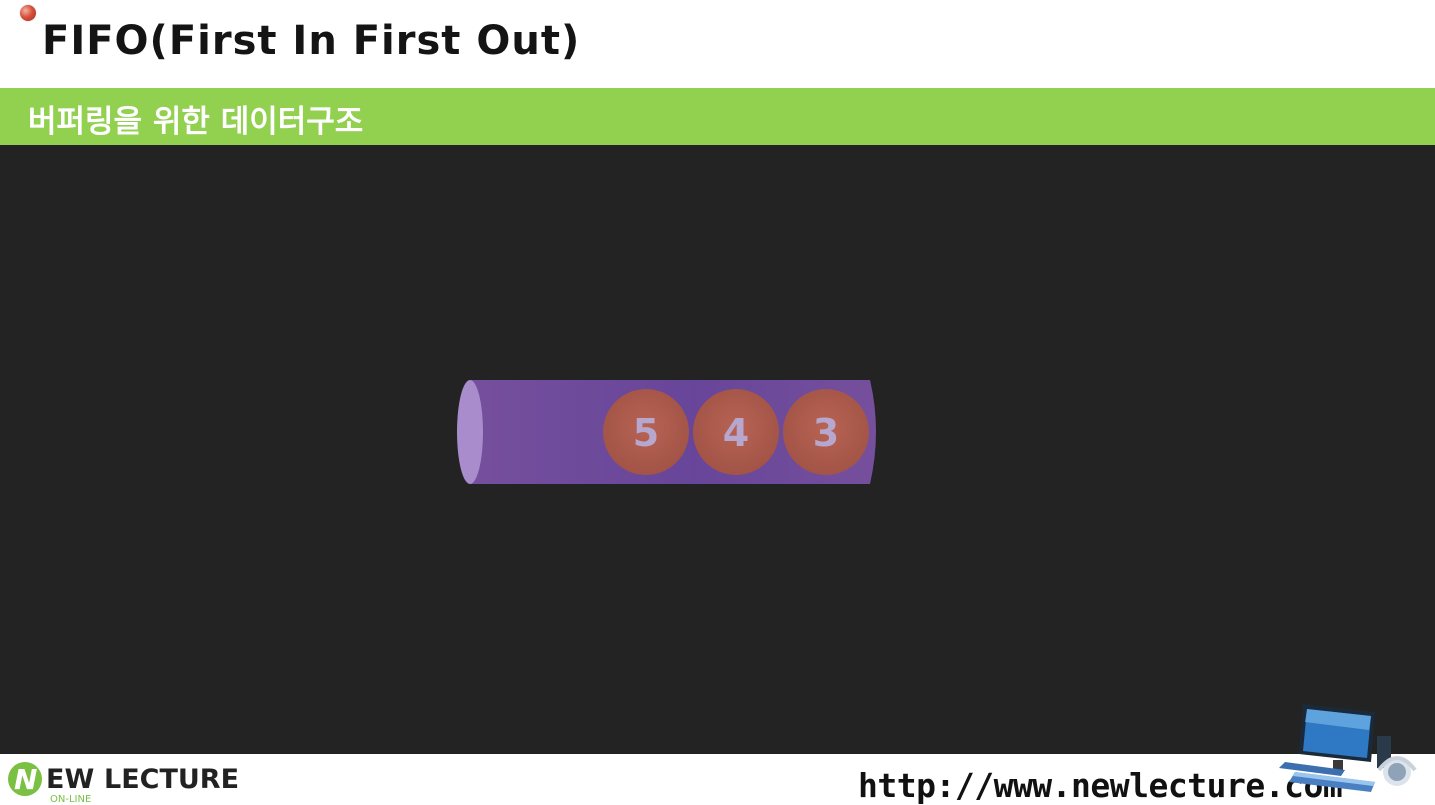  I want to click on bullet-icon, so click(28, 13).